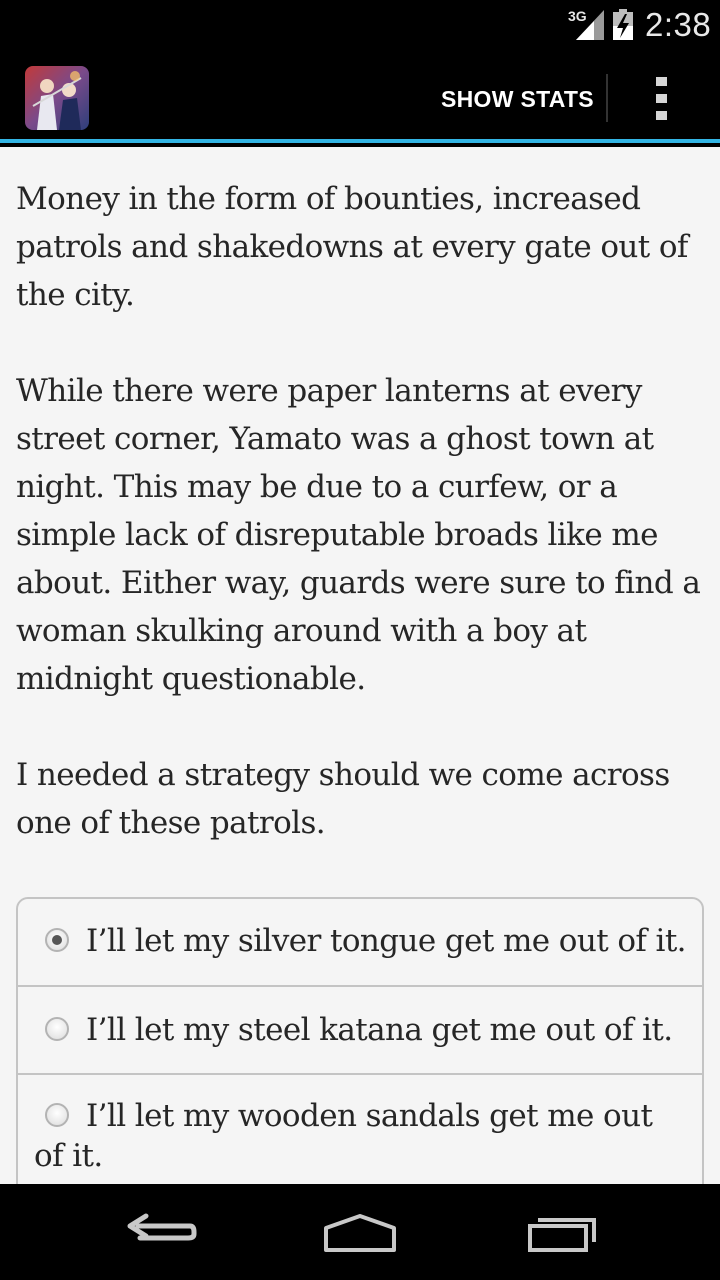 Image resolution: width=720 pixels, height=1280 pixels. Describe the element at coordinates (678, 24) in the screenshot. I see `clock: 2:38` at that location.